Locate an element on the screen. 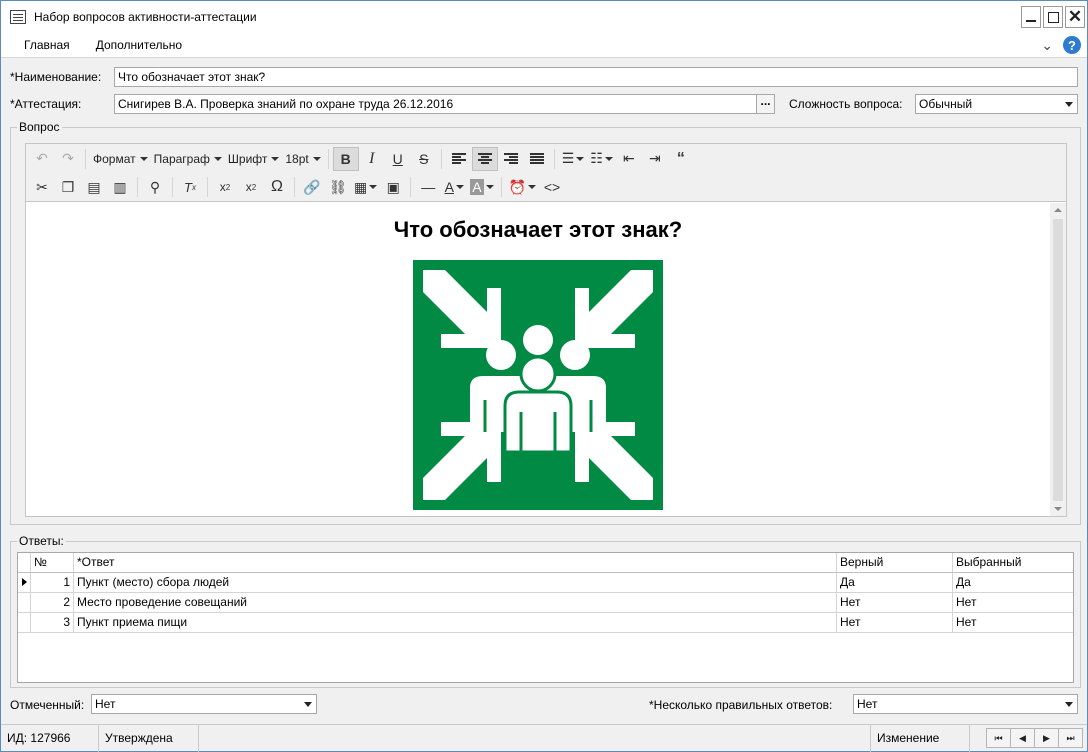  marked-value: Нет is located at coordinates (105, 704).